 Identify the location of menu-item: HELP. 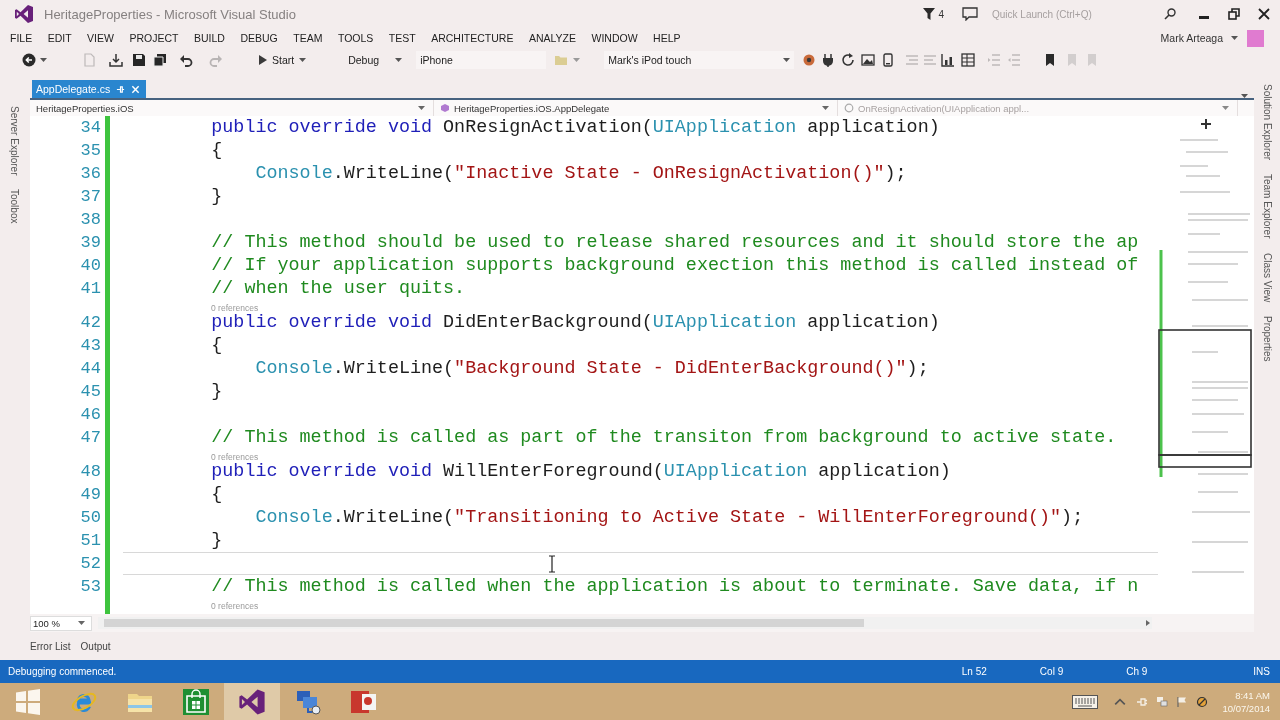
(667, 38).